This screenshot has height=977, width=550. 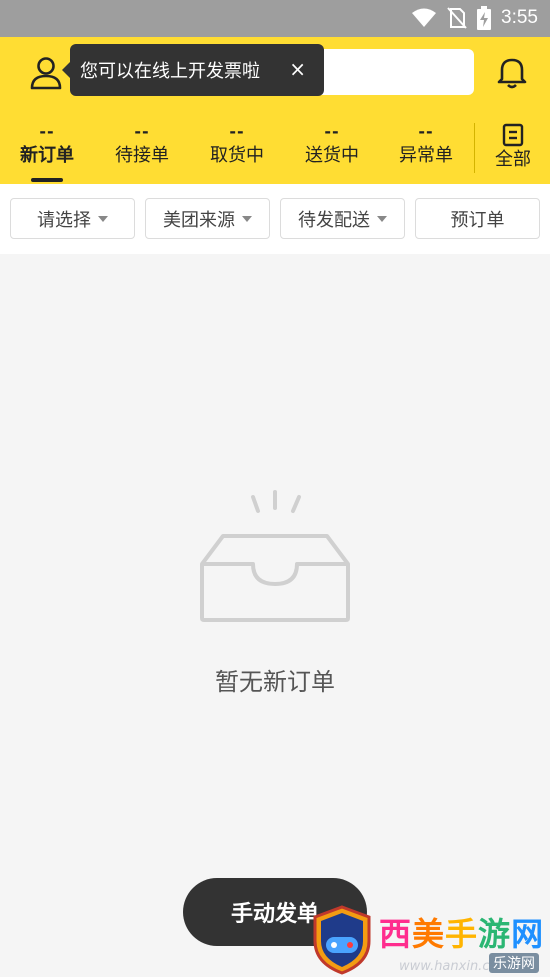 What do you see at coordinates (275, 18) in the screenshot?
I see `status-bar: 3:55` at bounding box center [275, 18].